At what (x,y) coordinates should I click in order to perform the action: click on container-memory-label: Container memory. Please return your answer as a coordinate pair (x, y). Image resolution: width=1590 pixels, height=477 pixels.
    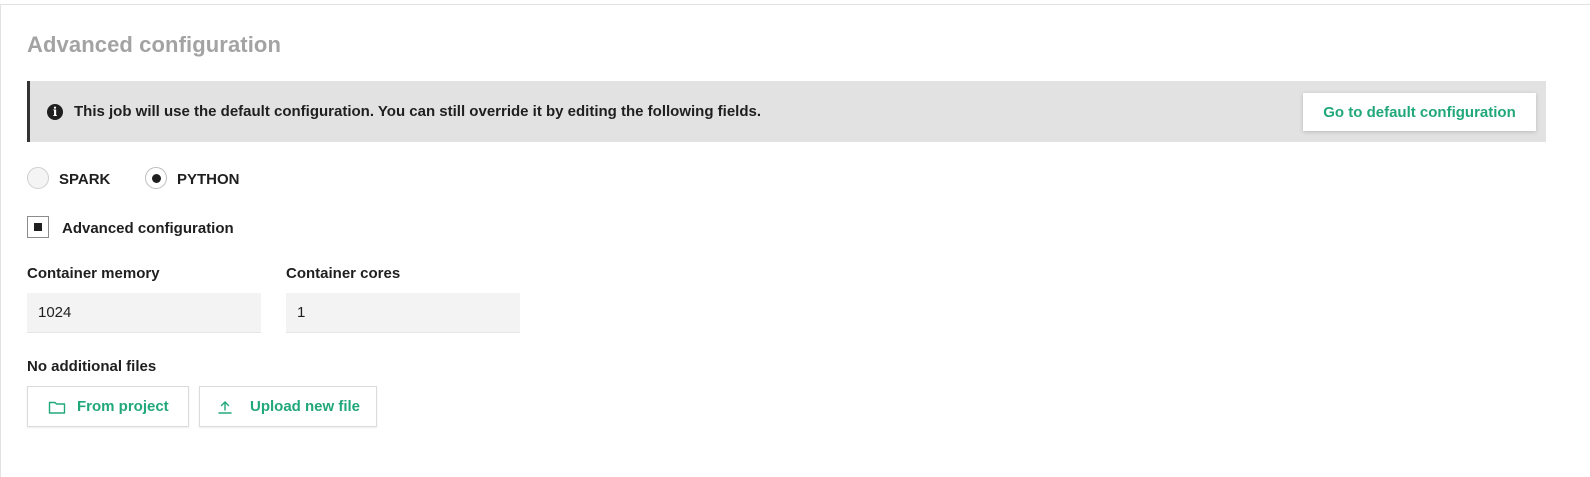
    Looking at the image, I should click on (93, 273).